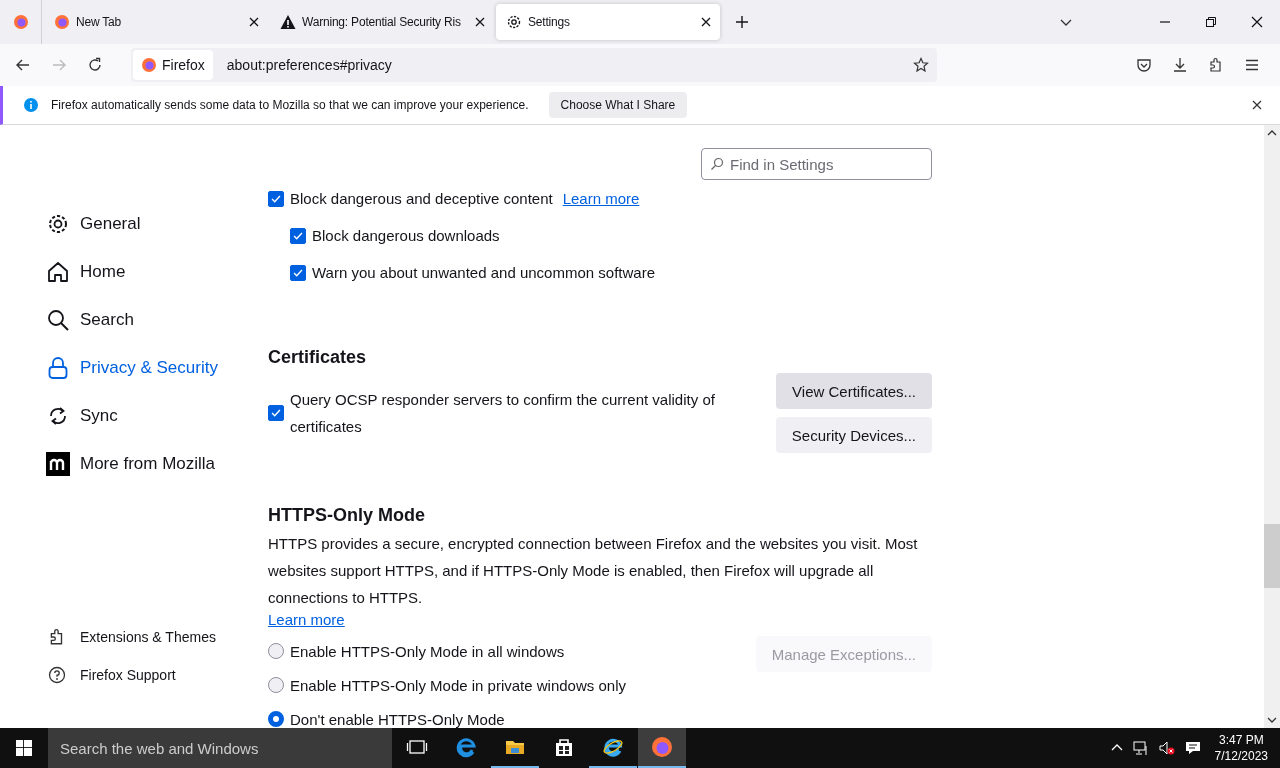 This screenshot has height=768, width=1280. Describe the element at coordinates (549, 22) in the screenshot. I see `tab-title: Settings` at that location.